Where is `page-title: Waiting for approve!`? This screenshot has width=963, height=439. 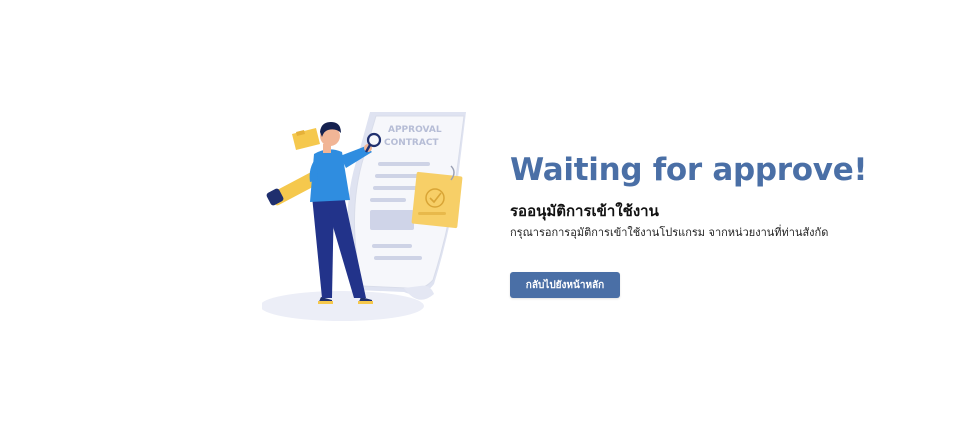 page-title: Waiting for approve! is located at coordinates (689, 170).